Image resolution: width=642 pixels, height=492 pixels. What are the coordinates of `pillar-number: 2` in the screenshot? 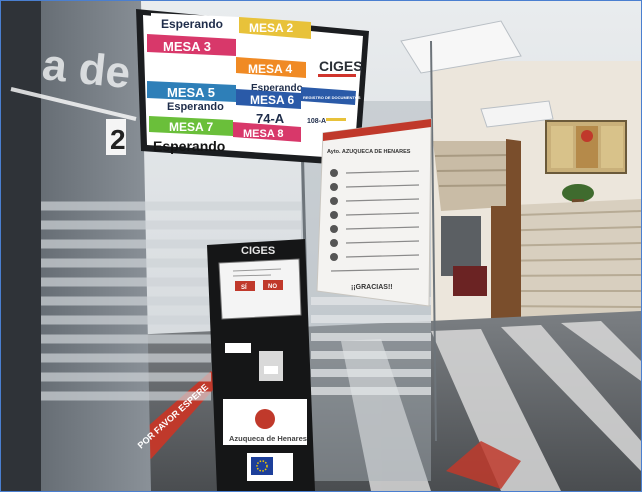 It's located at (118, 139).